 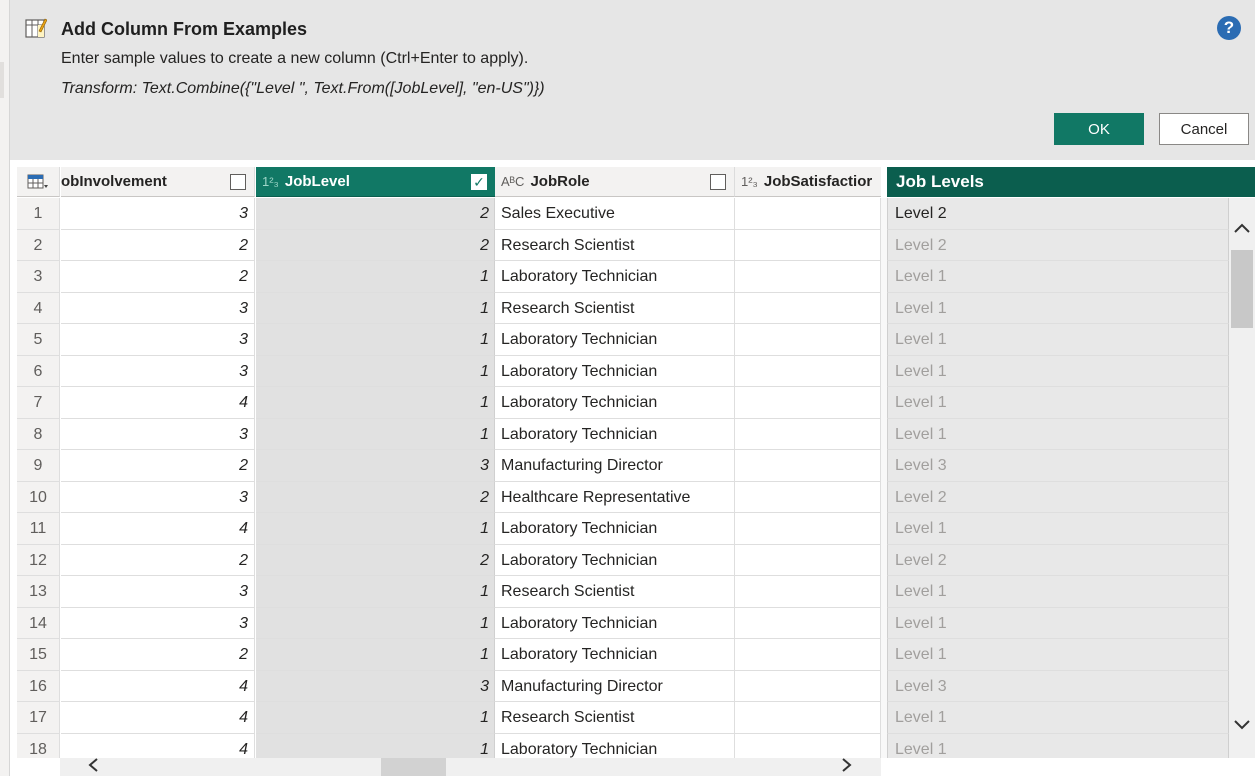 What do you see at coordinates (375, 182) in the screenshot?
I see `column-header-joblevel: 1²₃ JobLevel ✓` at bounding box center [375, 182].